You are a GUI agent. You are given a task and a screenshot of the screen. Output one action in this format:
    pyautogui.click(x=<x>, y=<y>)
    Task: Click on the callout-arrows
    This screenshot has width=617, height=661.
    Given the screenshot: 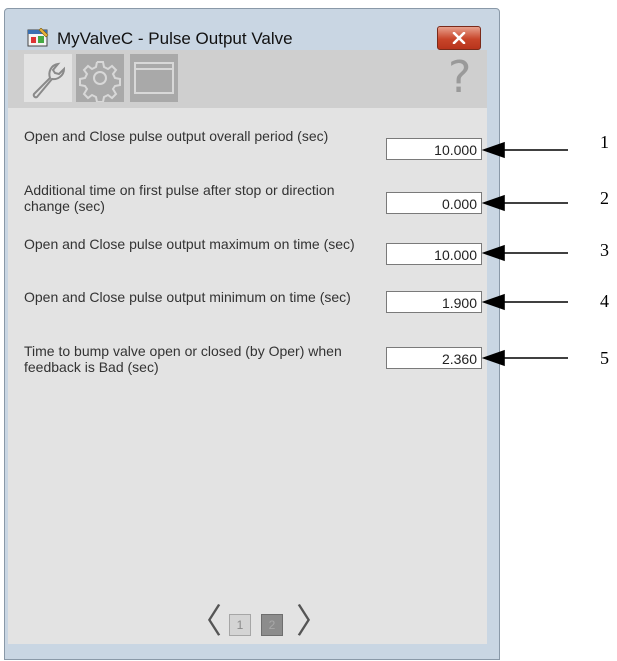 What is the action you would take?
    pyautogui.click(x=525, y=254)
    